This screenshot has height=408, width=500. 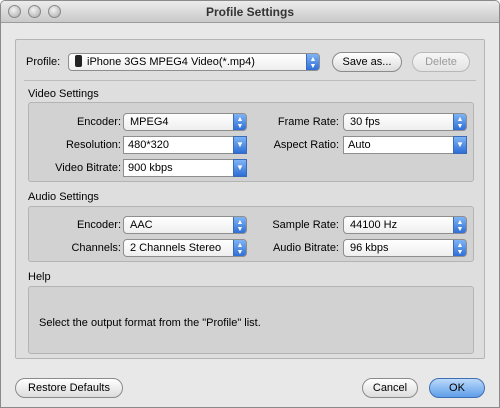 I want to click on ok-button: OK, so click(x=457, y=388).